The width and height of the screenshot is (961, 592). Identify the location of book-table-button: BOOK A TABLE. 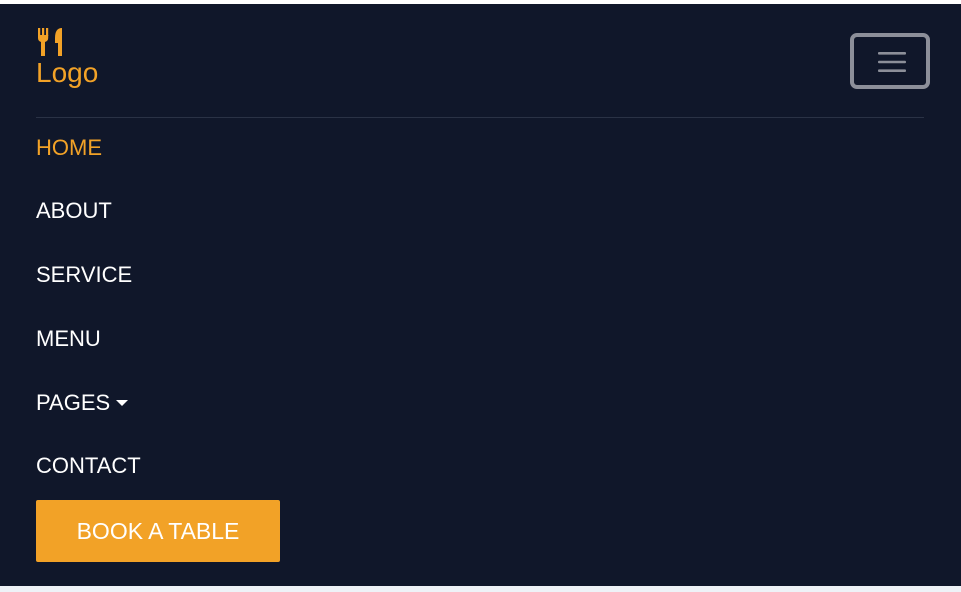
(158, 531).